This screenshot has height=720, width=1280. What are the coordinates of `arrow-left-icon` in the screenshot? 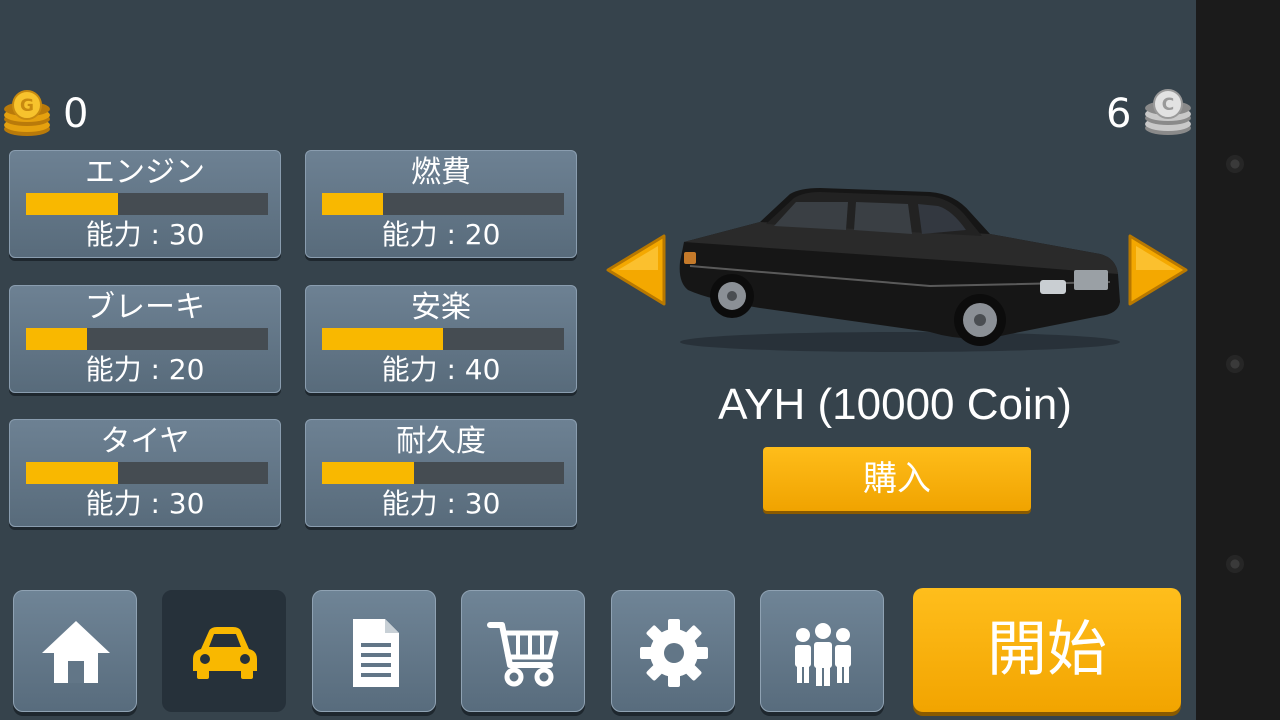 It's located at (636, 270).